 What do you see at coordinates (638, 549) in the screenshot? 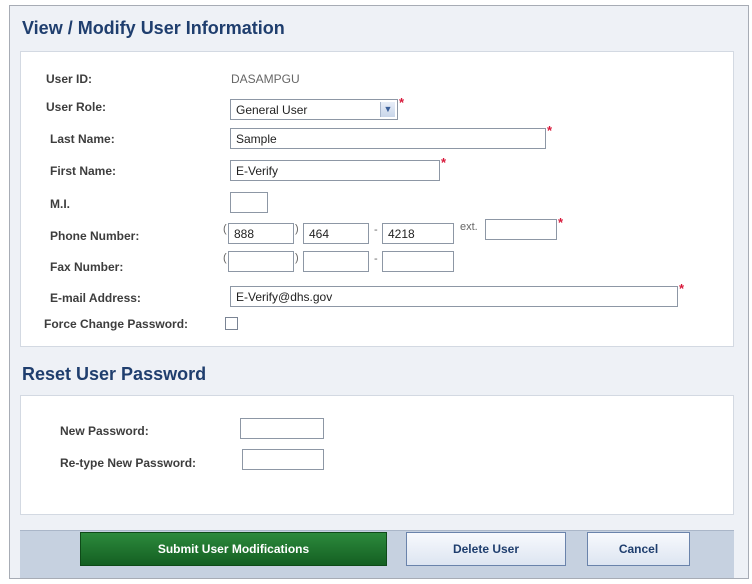
I see `cancel-button: Cancel` at bounding box center [638, 549].